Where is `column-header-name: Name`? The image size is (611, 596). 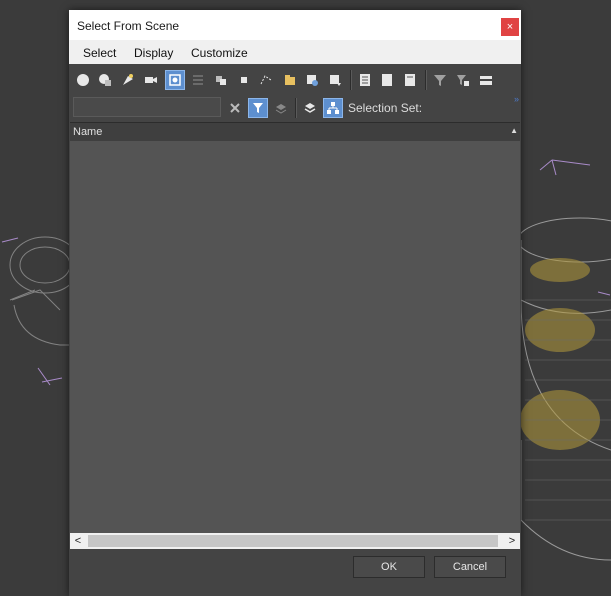 column-header-name: Name is located at coordinates (87, 132).